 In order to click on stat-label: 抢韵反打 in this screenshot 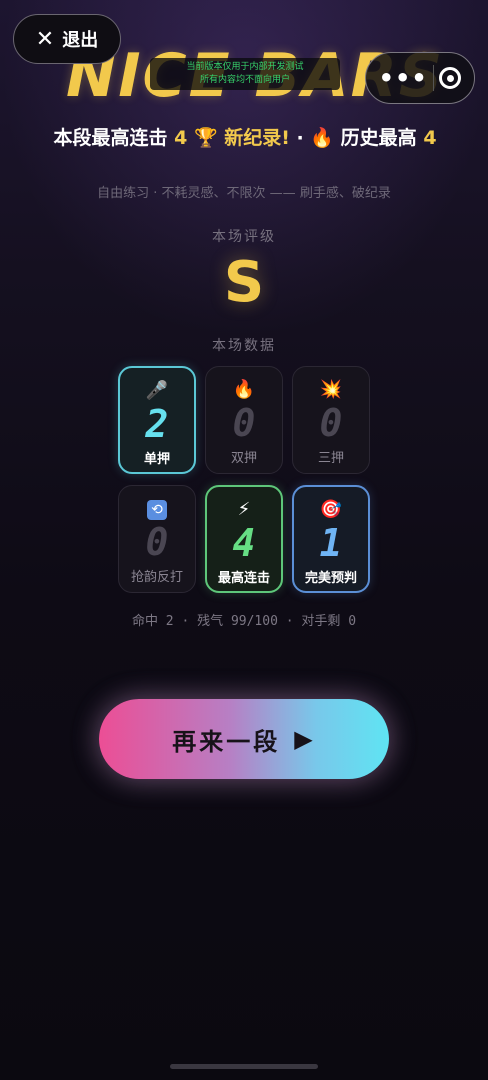, I will do `click(156, 577)`.